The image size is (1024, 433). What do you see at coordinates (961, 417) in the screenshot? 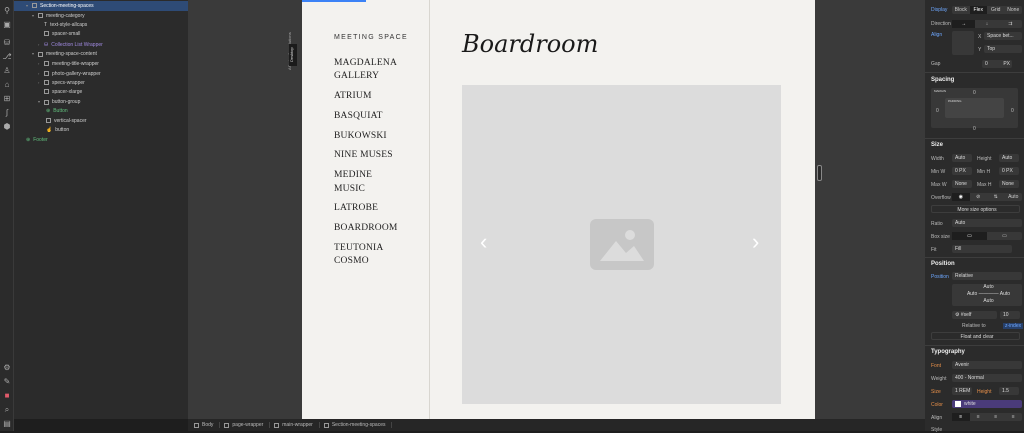
I see `align-left-icon: ≡` at bounding box center [961, 417].